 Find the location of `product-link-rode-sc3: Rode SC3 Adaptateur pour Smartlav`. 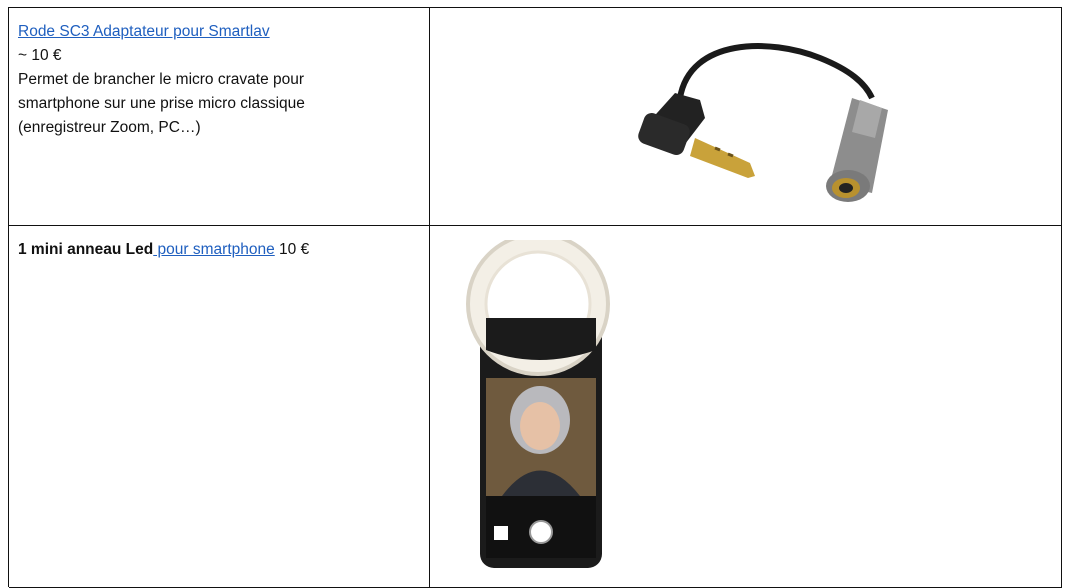

product-link-rode-sc3: Rode SC3 Adaptateur pour Smartlav is located at coordinates (144, 31).